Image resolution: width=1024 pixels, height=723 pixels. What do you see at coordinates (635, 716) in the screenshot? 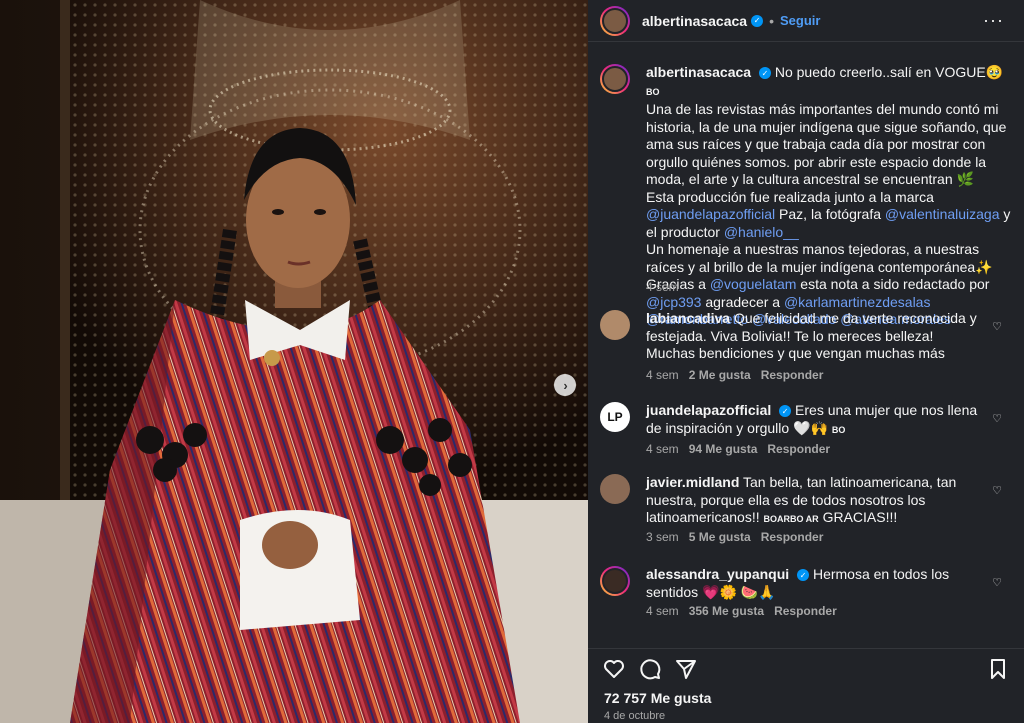
I see `post-date: 4 de octubre` at bounding box center [635, 716].